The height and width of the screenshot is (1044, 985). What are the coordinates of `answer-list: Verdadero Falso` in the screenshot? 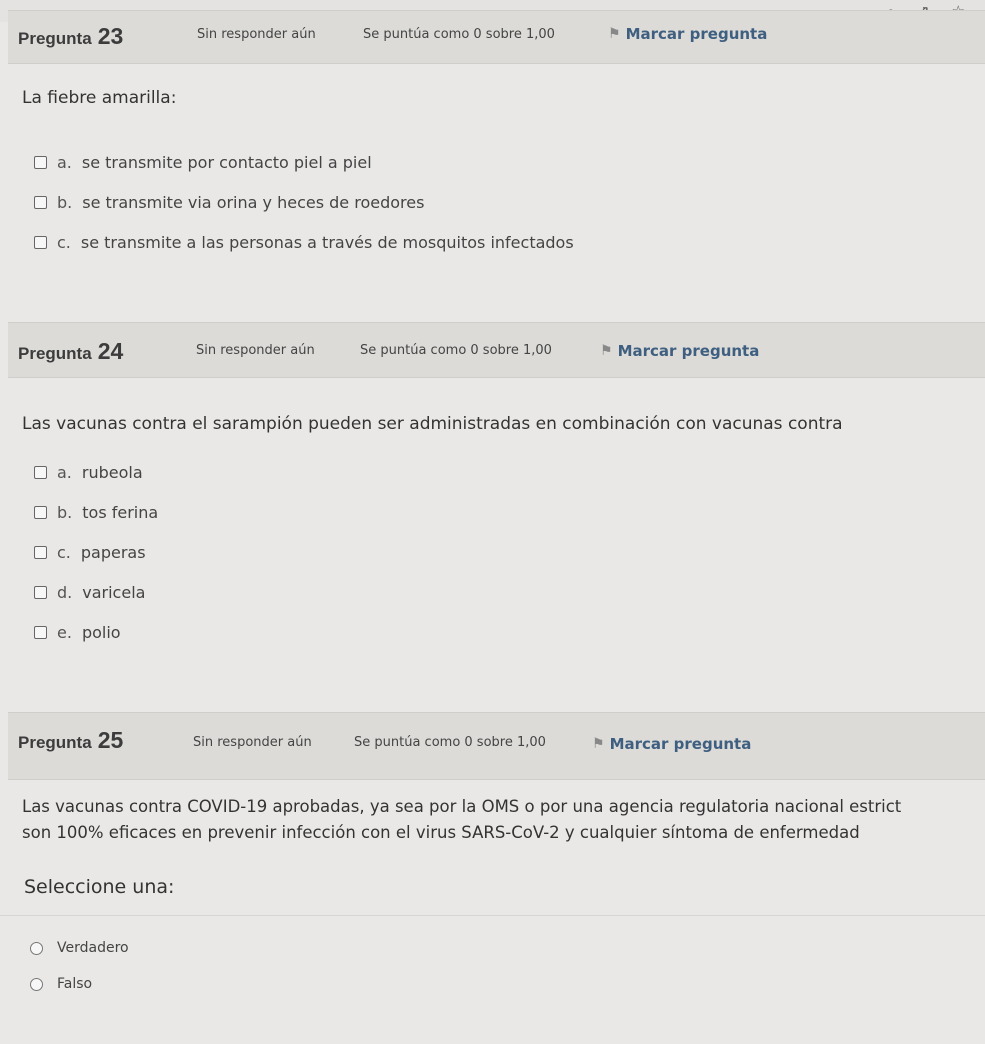 It's located at (79, 966).